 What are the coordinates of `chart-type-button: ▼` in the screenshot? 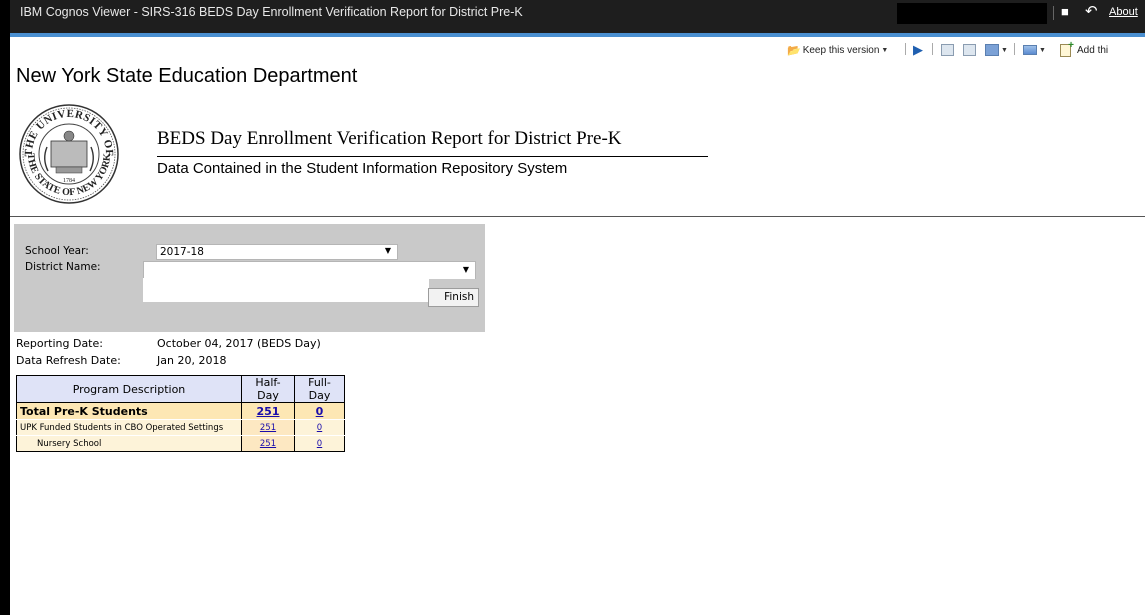 It's located at (996, 50).